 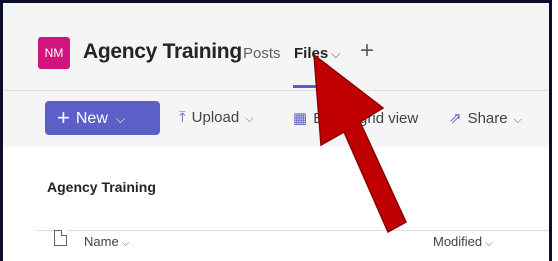 I want to click on share-button-label: Share, so click(x=487, y=118).